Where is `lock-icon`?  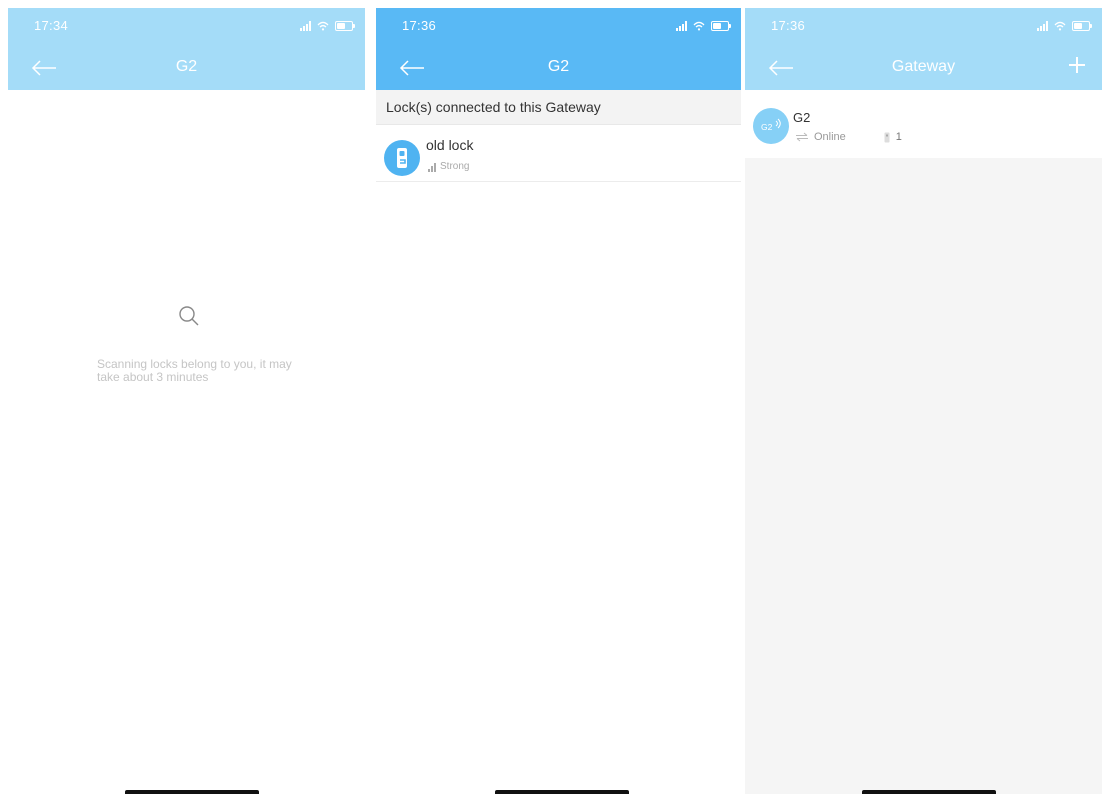 lock-icon is located at coordinates (402, 158).